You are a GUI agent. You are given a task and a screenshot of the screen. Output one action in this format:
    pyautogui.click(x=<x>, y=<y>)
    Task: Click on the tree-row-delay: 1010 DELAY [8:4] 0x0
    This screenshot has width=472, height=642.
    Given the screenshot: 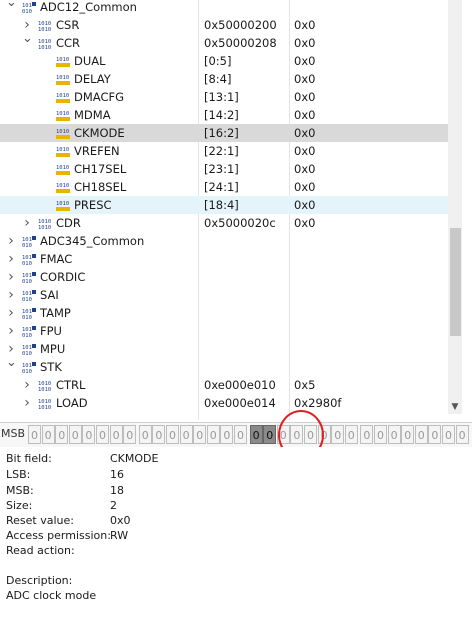 What is the action you would take?
    pyautogui.click(x=231, y=79)
    